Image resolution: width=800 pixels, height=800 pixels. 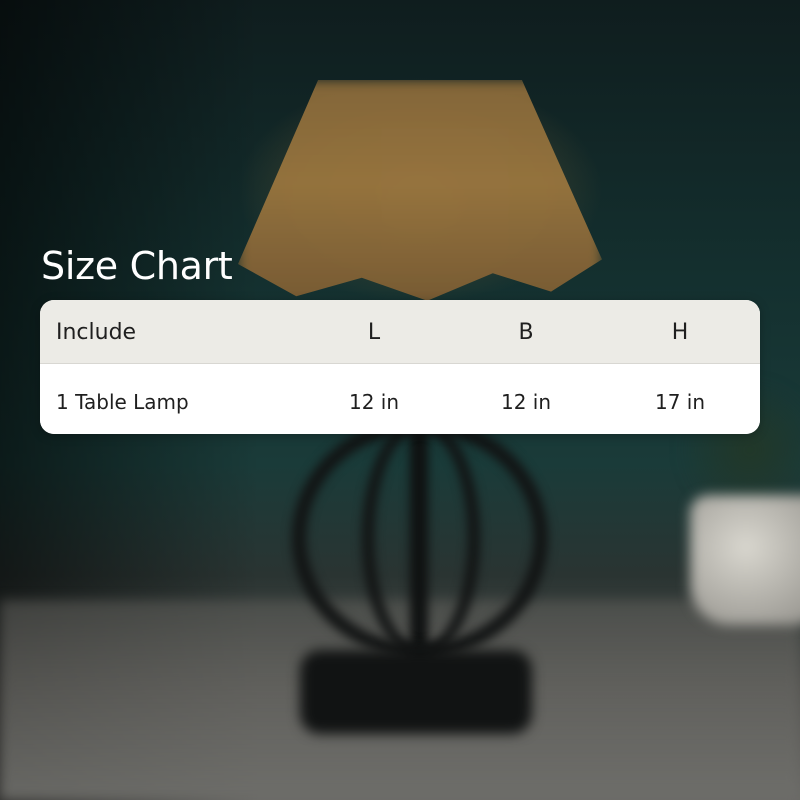 What do you see at coordinates (420, 190) in the screenshot?
I see `lamp-shade` at bounding box center [420, 190].